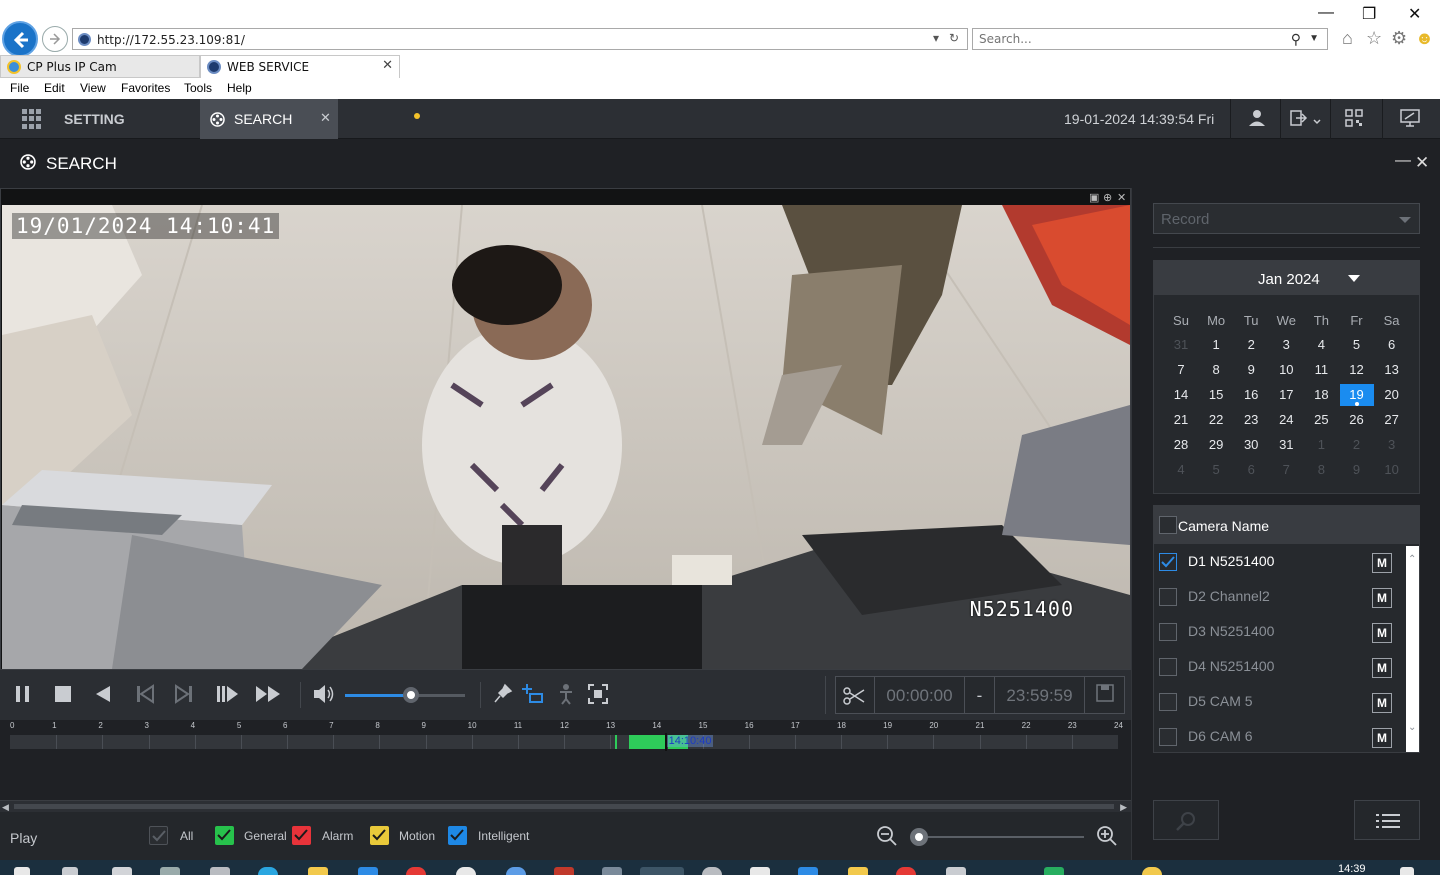 The height and width of the screenshot is (875, 1440). What do you see at coordinates (1410, 118) in the screenshot?
I see `monitor-icon` at bounding box center [1410, 118].